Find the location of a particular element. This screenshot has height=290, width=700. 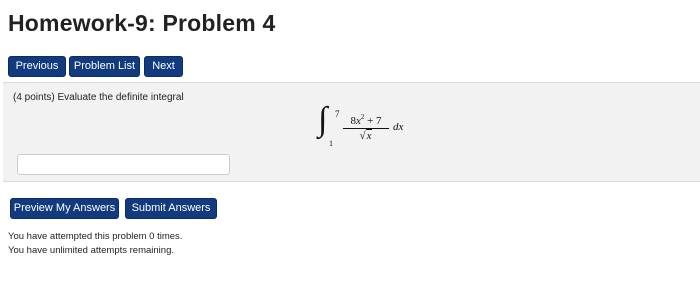

remaining-attempts-status: You have unlimited attempts remaining. is located at coordinates (91, 250).